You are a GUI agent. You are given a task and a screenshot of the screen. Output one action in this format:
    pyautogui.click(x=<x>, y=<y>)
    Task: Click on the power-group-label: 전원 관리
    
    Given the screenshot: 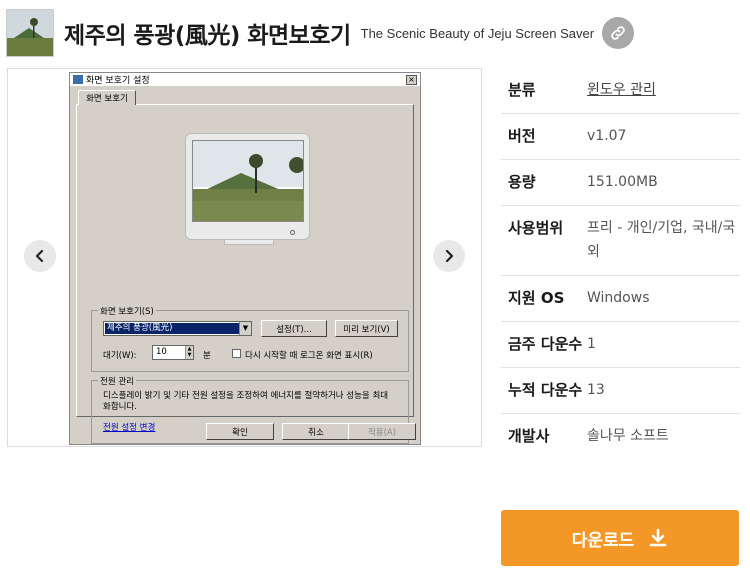 What is the action you would take?
    pyautogui.click(x=117, y=381)
    